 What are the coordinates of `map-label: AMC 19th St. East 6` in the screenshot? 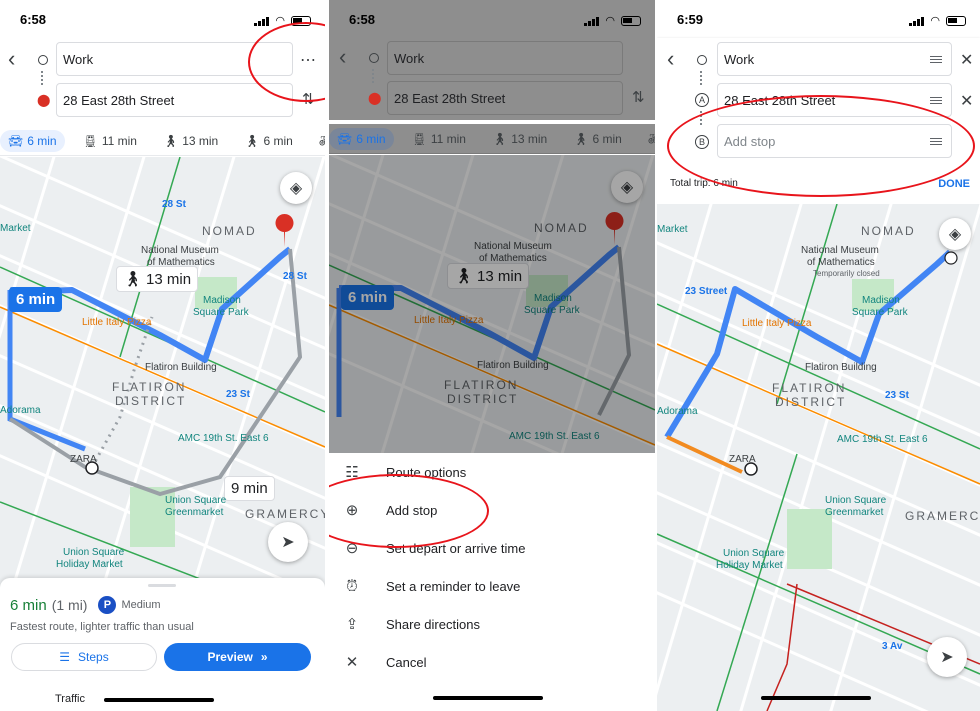 It's located at (223, 438).